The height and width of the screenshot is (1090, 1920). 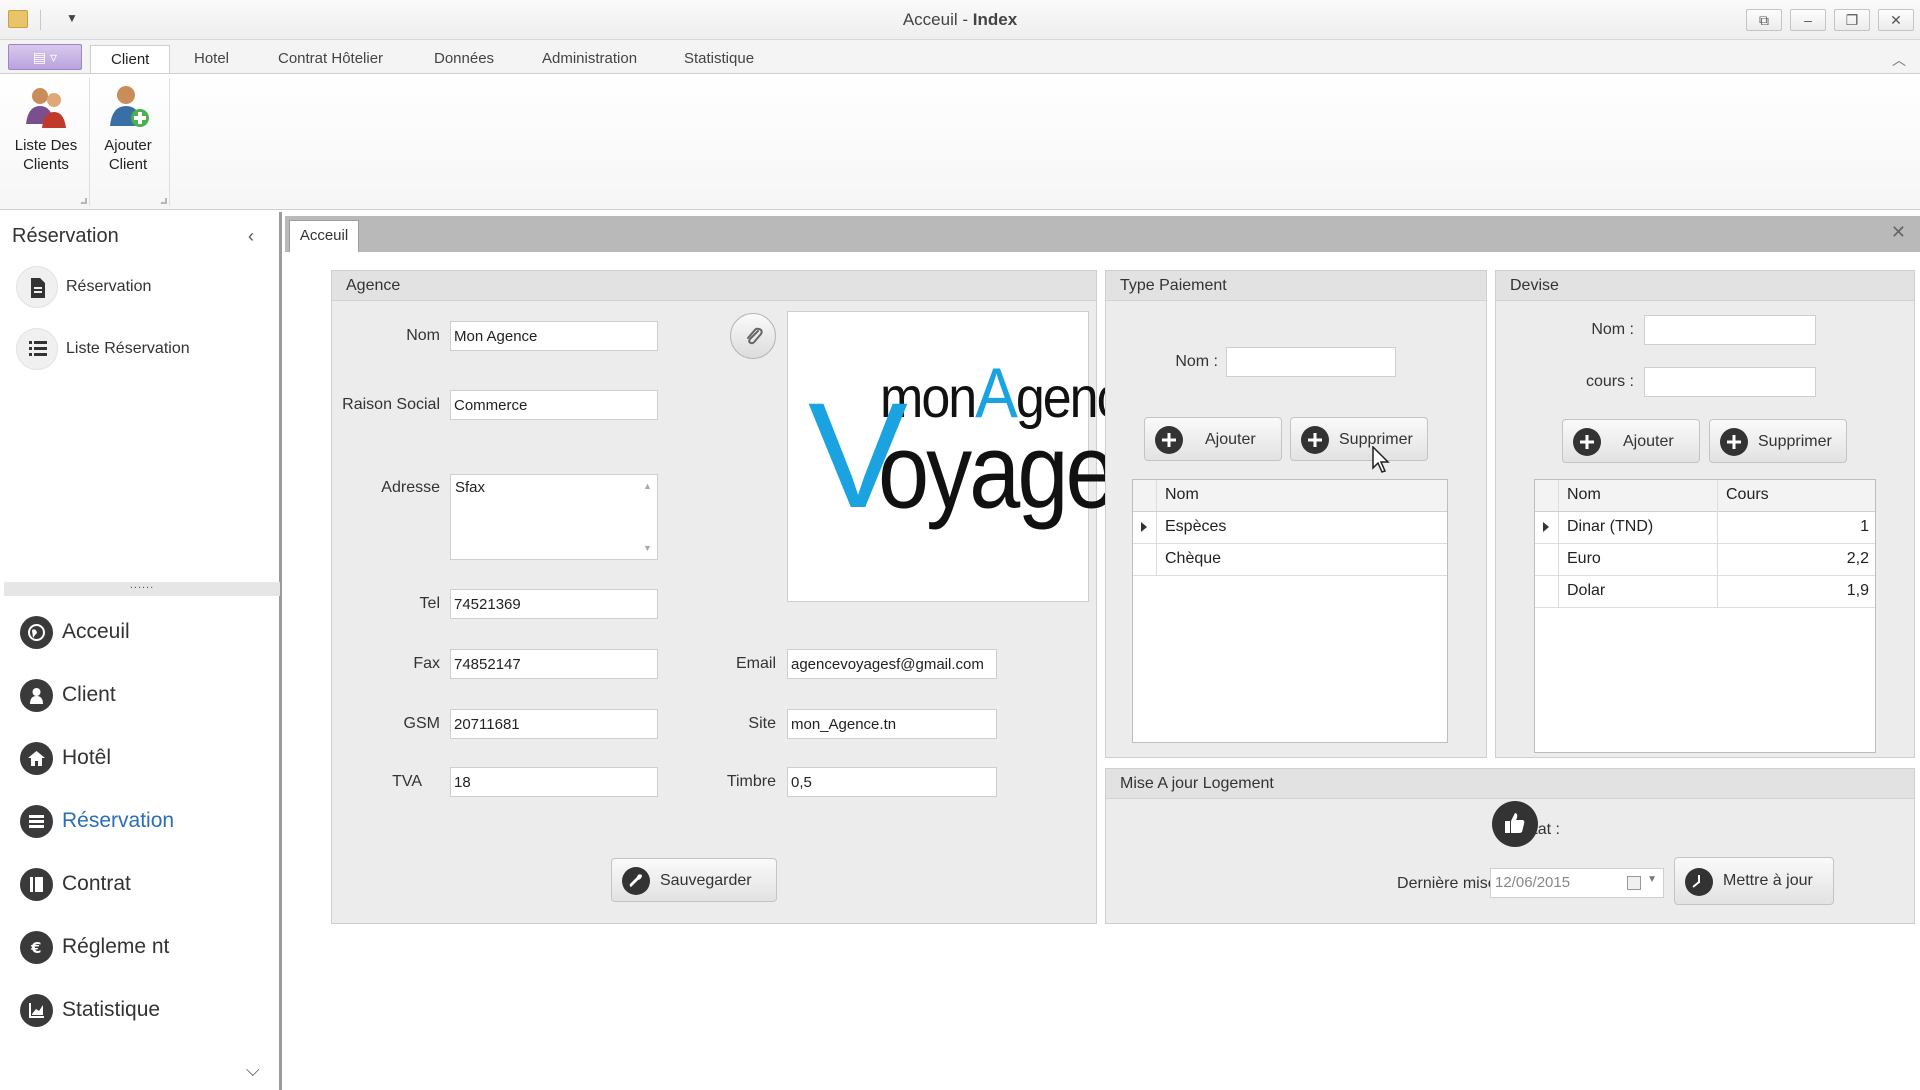 I want to click on book-icon, so click(x=36, y=884).